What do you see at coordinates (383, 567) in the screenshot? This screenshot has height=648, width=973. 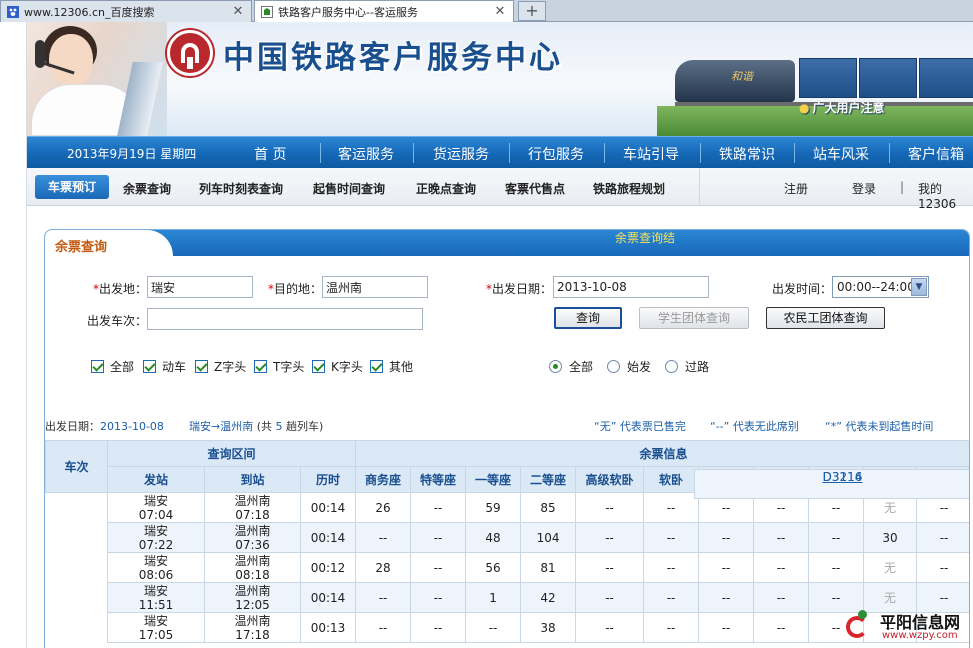 I see `seat-count-cell: 28` at bounding box center [383, 567].